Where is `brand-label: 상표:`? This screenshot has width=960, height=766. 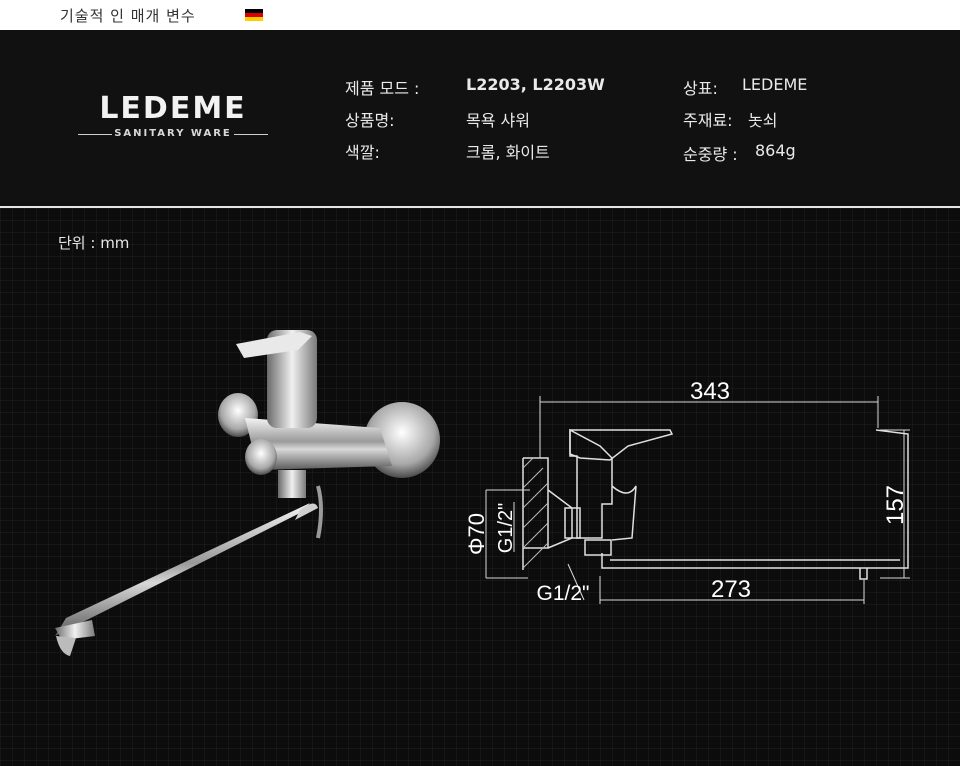 brand-label: 상표: is located at coordinates (700, 88).